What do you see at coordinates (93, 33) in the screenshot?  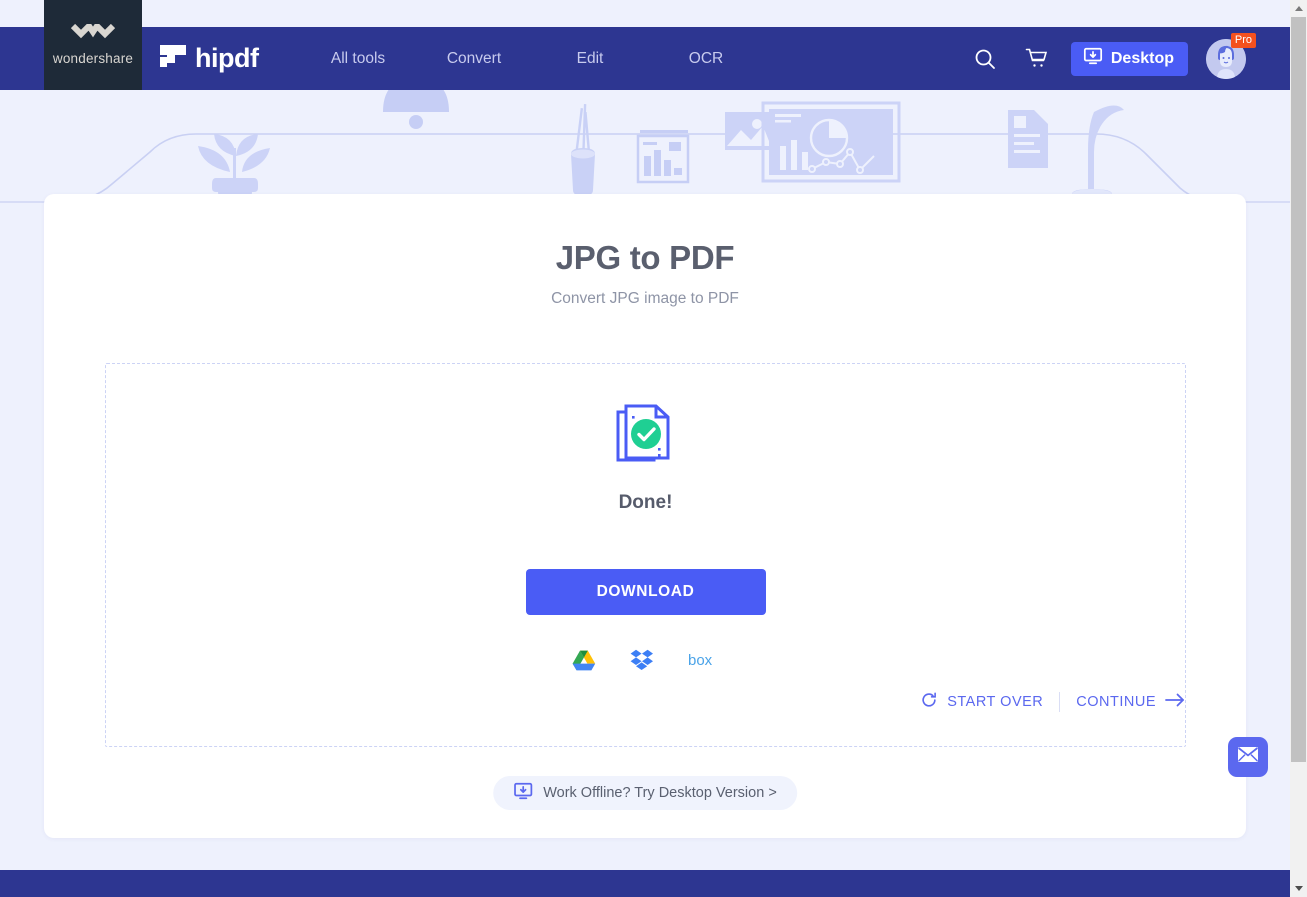 I see `wondershare-mark-icon` at bounding box center [93, 33].